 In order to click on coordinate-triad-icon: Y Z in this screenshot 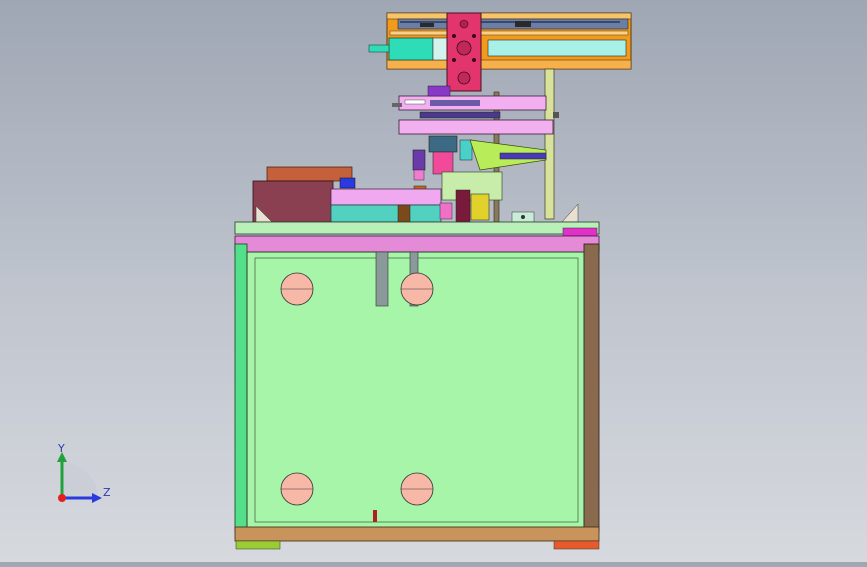, I will do `click(85, 475)`.